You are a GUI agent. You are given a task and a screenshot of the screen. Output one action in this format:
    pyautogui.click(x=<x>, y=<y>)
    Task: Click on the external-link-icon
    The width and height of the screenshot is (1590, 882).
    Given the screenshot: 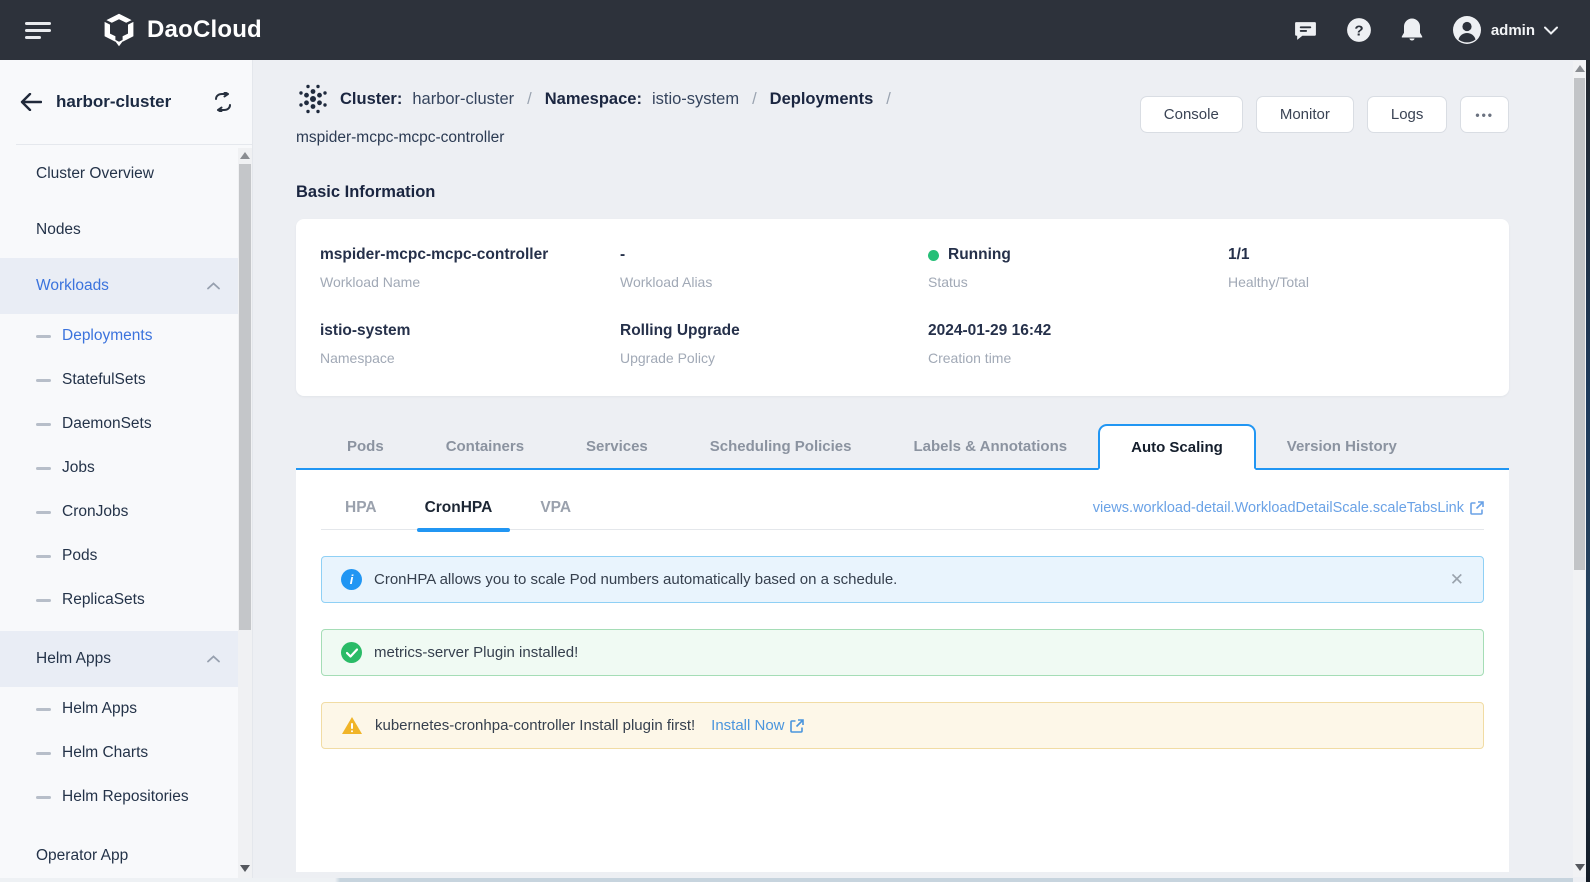 What is the action you would take?
    pyautogui.click(x=1477, y=507)
    